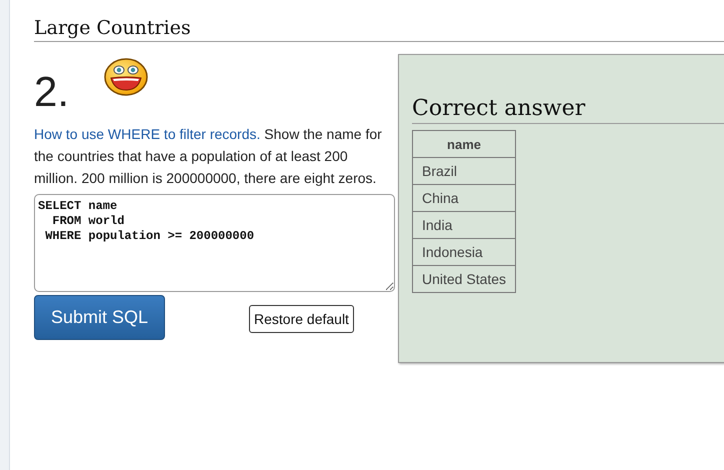 The width and height of the screenshot is (724, 470). What do you see at coordinates (568, 110) in the screenshot?
I see `answer-title: Correct answer` at bounding box center [568, 110].